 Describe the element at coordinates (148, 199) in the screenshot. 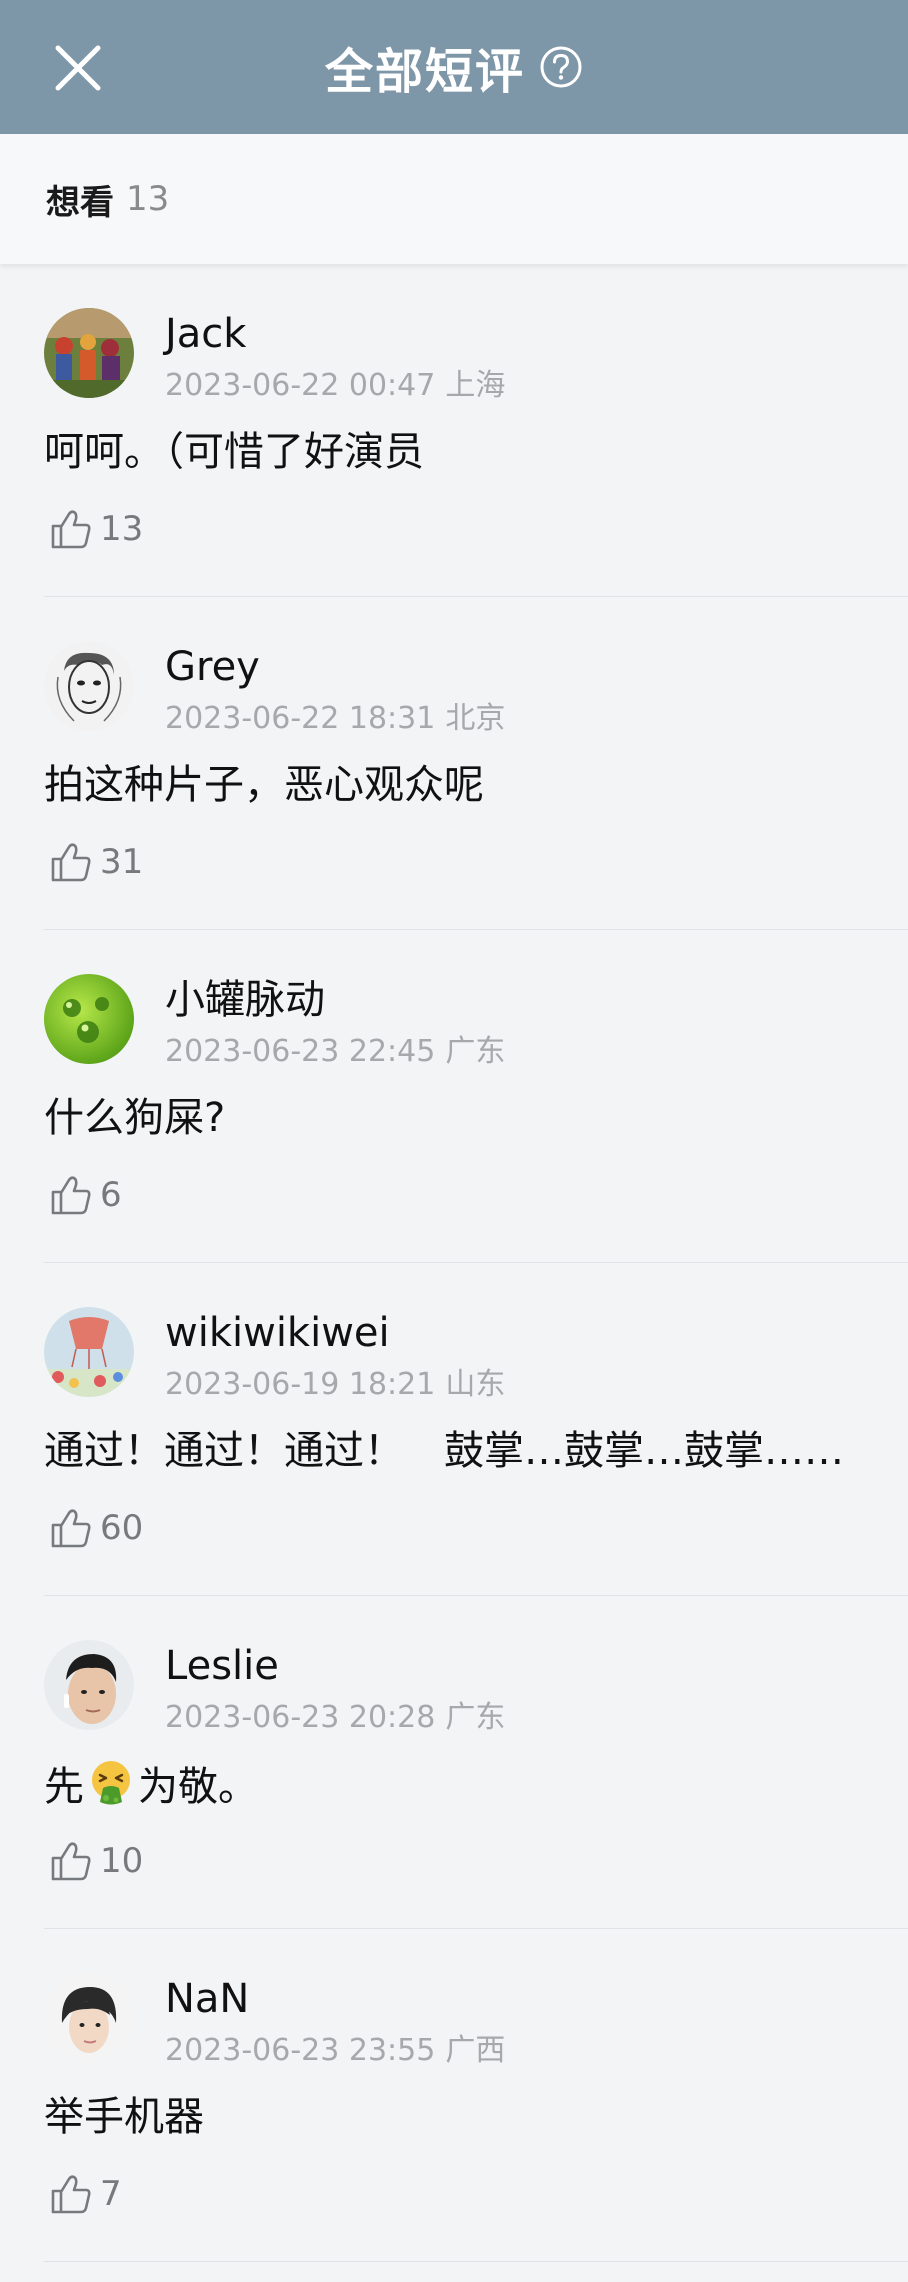

I see `want-to-see-count: 13` at that location.